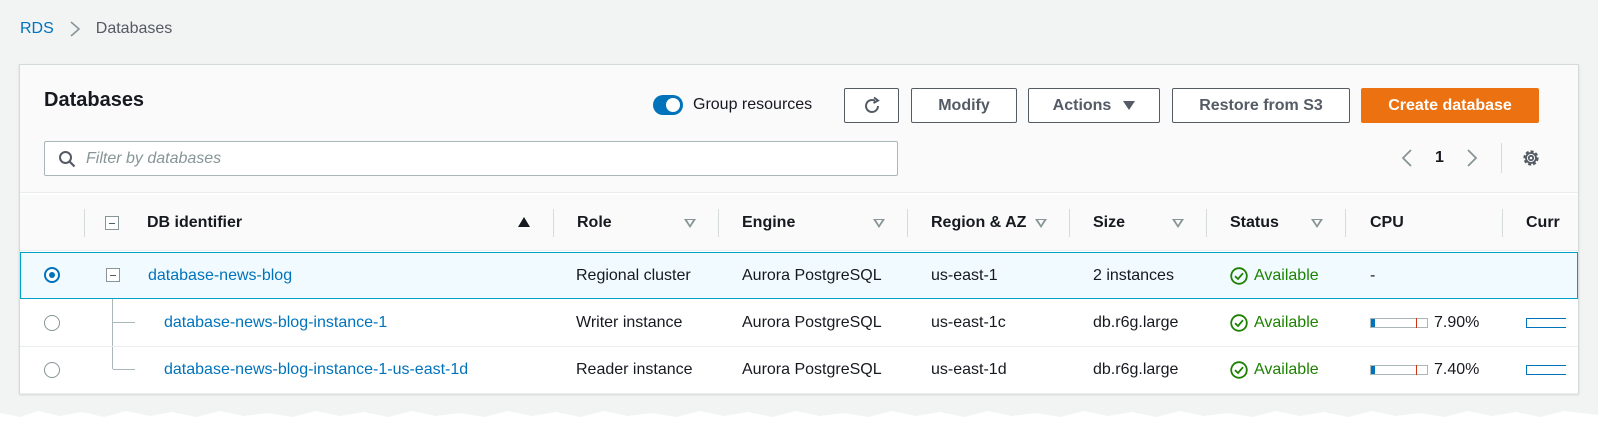 The width and height of the screenshot is (1598, 432). What do you see at coordinates (1471, 158) in the screenshot?
I see `chevron-right-icon` at bounding box center [1471, 158].